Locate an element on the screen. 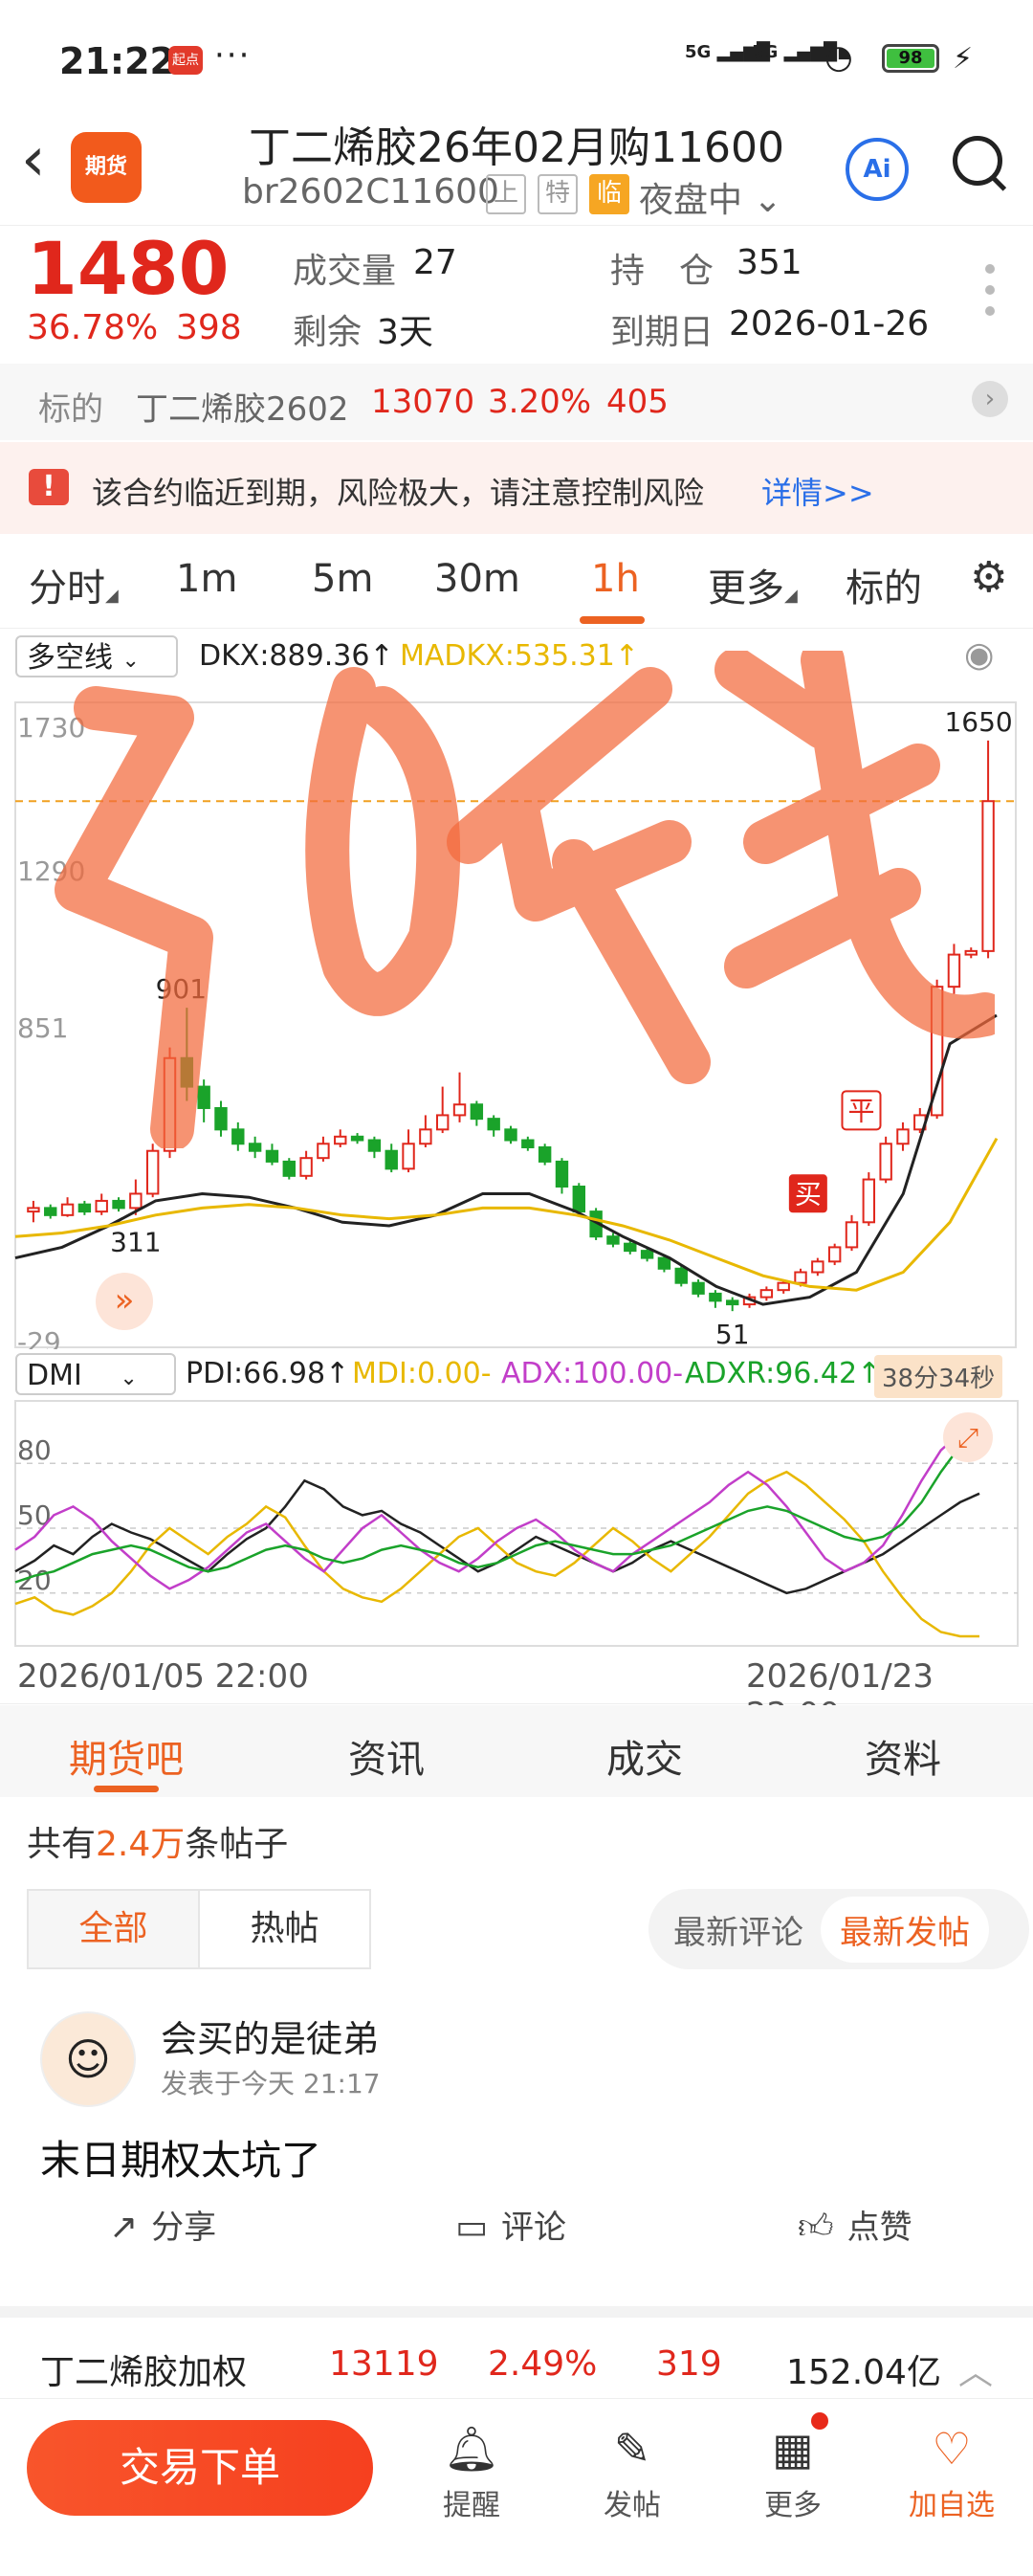 Image resolution: width=1033 pixels, height=2576 pixels. tab-forum: 期货吧 is located at coordinates (126, 1756).